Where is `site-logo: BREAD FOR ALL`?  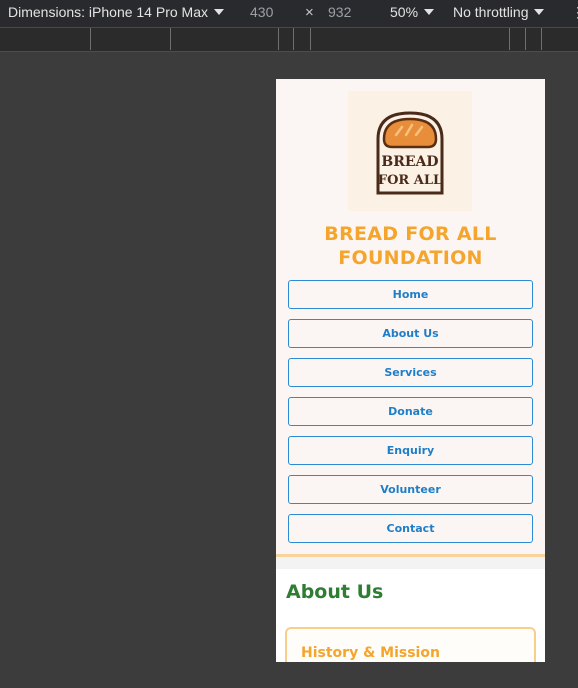
site-logo: BREAD FOR ALL is located at coordinates (410, 151).